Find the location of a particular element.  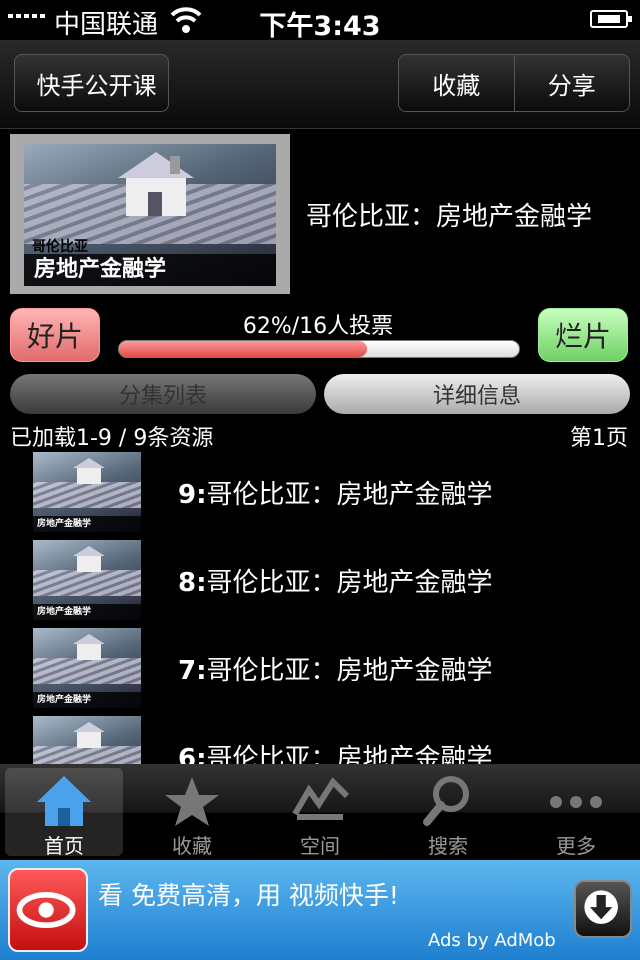

poster-caption-small: 哥伦比亚 is located at coordinates (60, 247).